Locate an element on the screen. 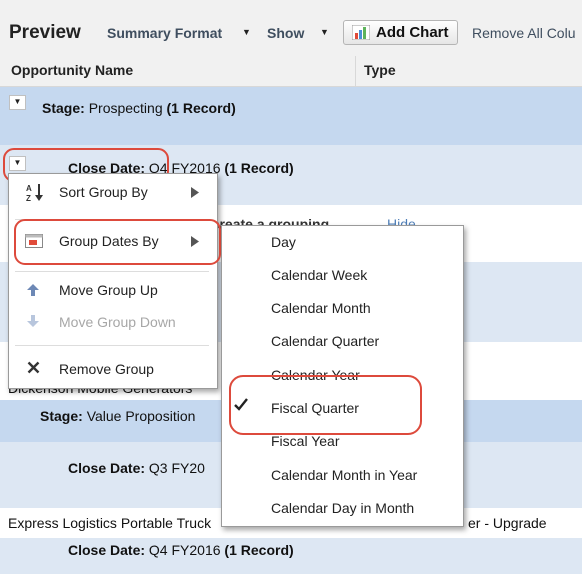 The image size is (582, 574). menu-item-label: Move Group Up is located at coordinates (108, 290).